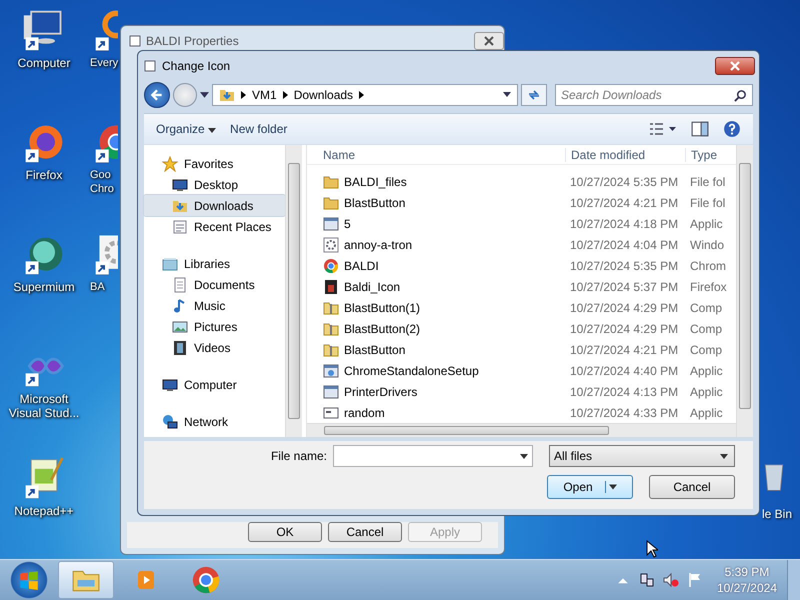  Describe the element at coordinates (436, 182) in the screenshot. I see `file-name-cell: BALDI_files` at that location.